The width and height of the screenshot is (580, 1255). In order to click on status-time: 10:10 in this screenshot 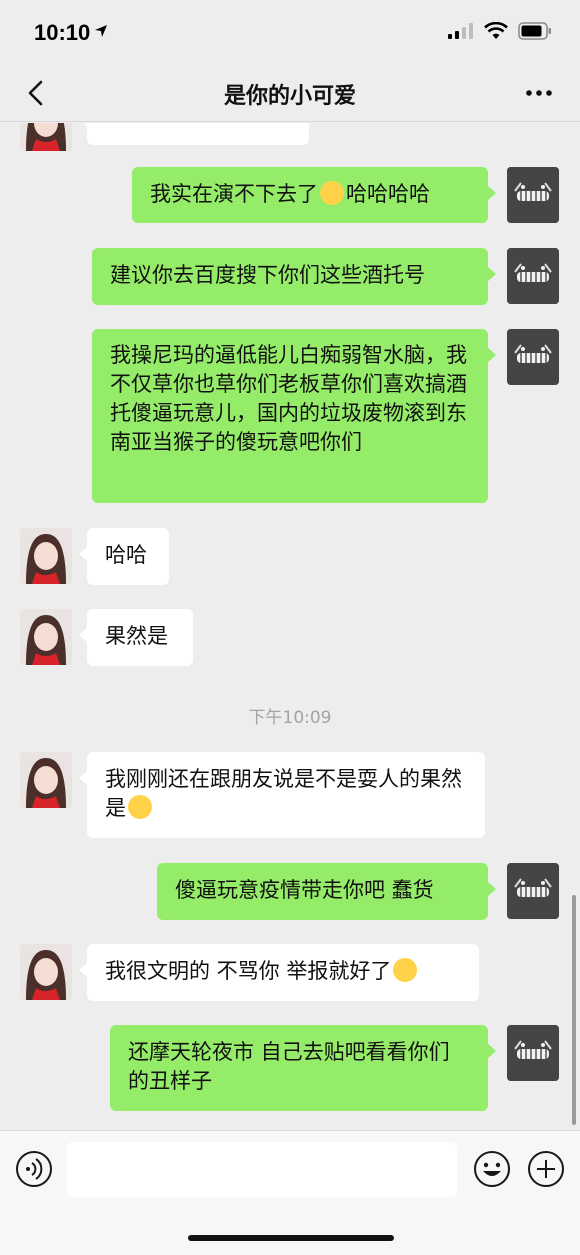, I will do `click(62, 32)`.